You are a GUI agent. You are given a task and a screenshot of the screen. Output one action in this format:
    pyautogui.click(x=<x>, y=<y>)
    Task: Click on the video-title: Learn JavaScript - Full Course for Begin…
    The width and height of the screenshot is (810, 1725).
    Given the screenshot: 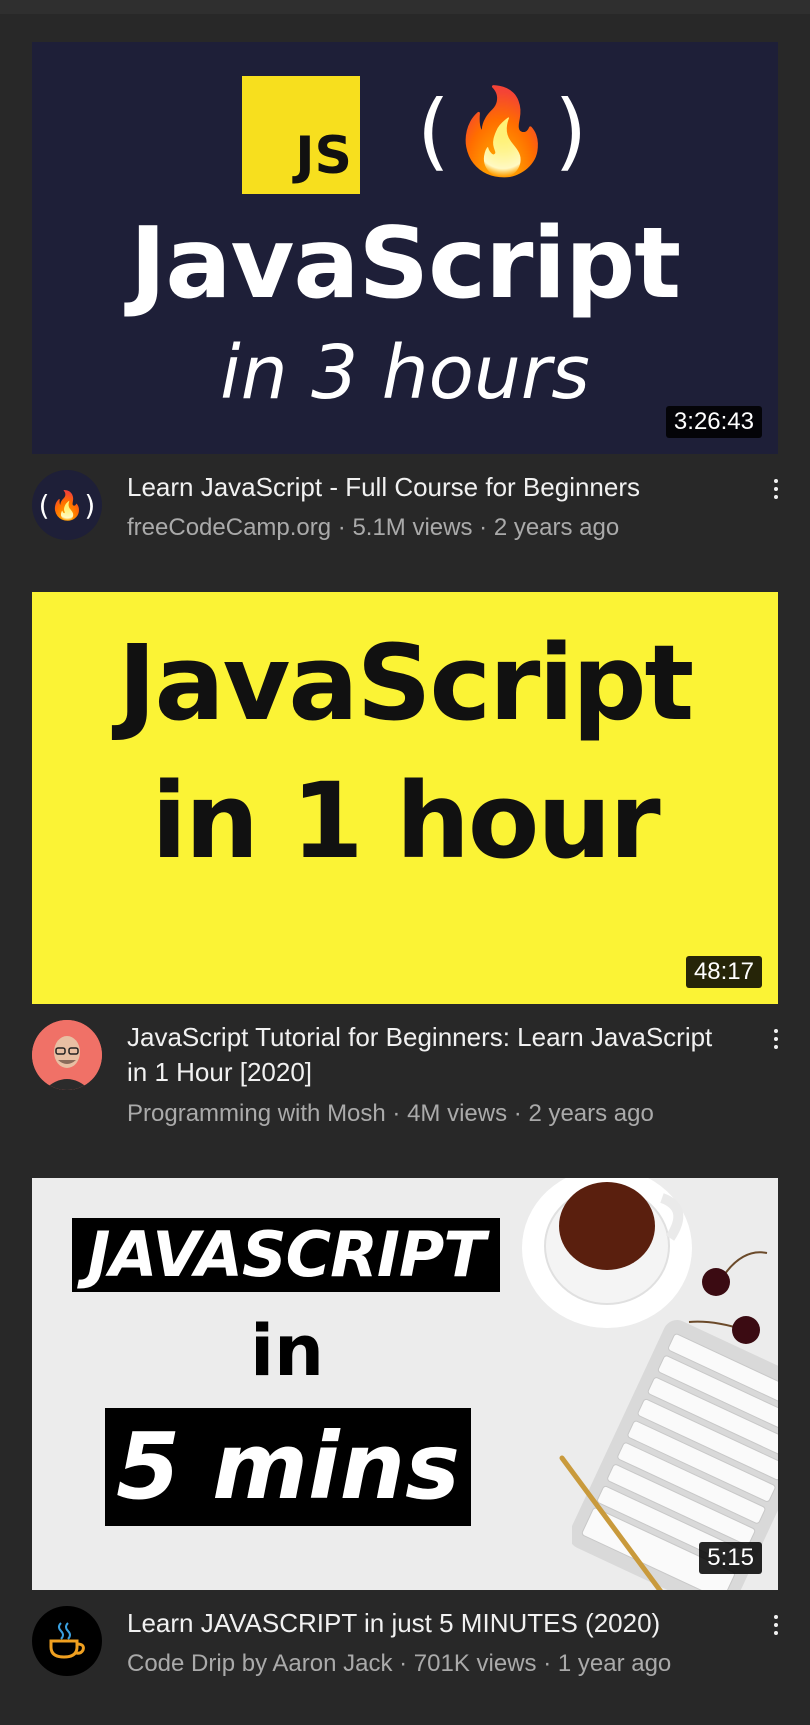 What is the action you would take?
    pyautogui.click(x=432, y=487)
    